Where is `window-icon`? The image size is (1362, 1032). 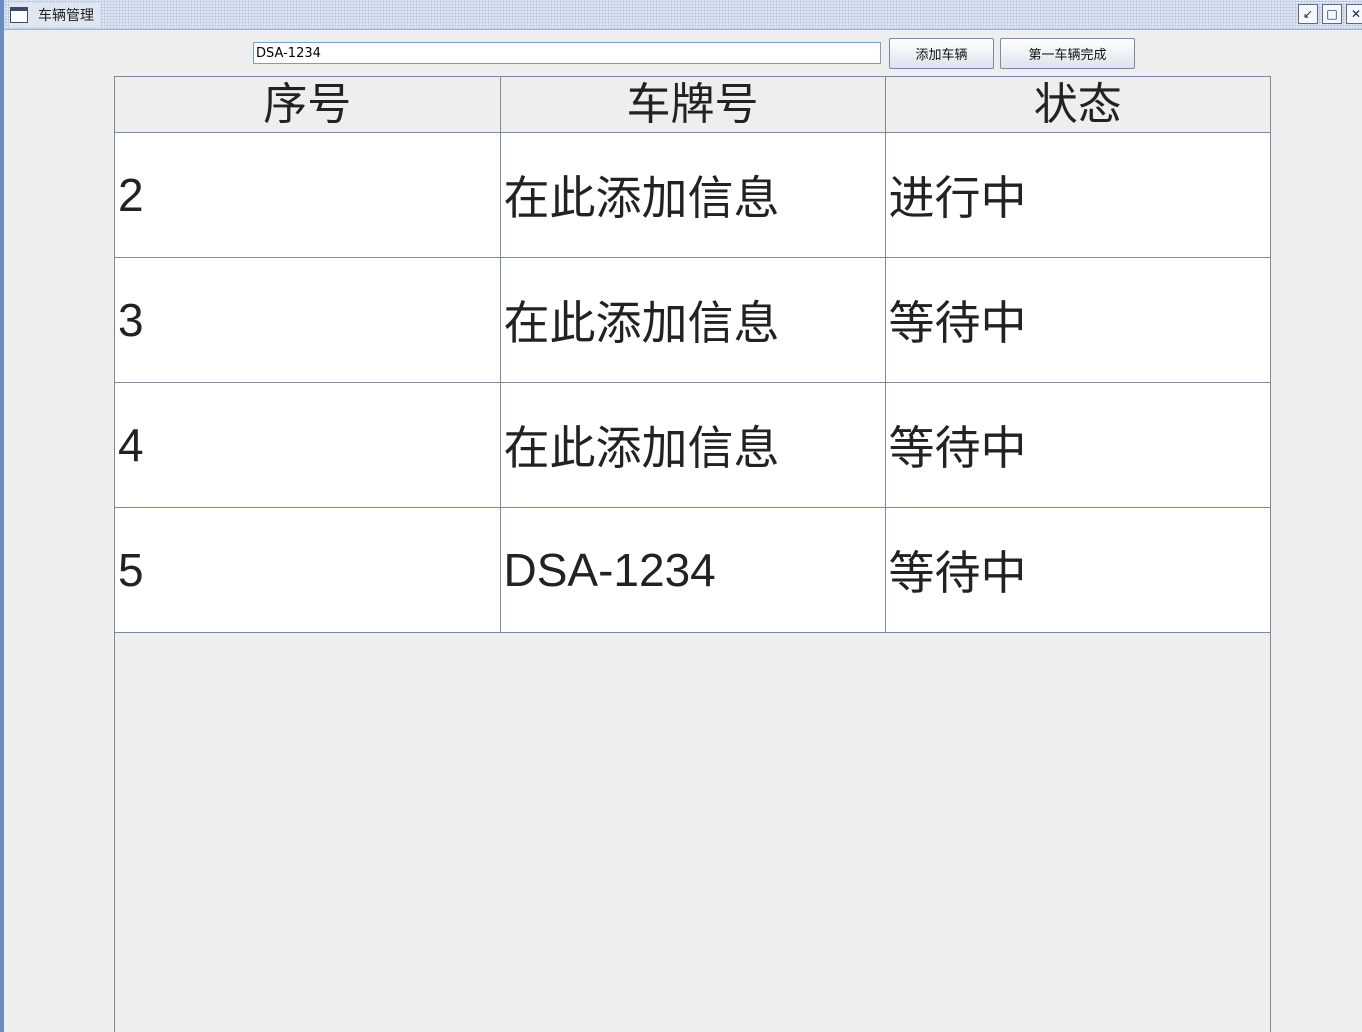 window-icon is located at coordinates (19, 15).